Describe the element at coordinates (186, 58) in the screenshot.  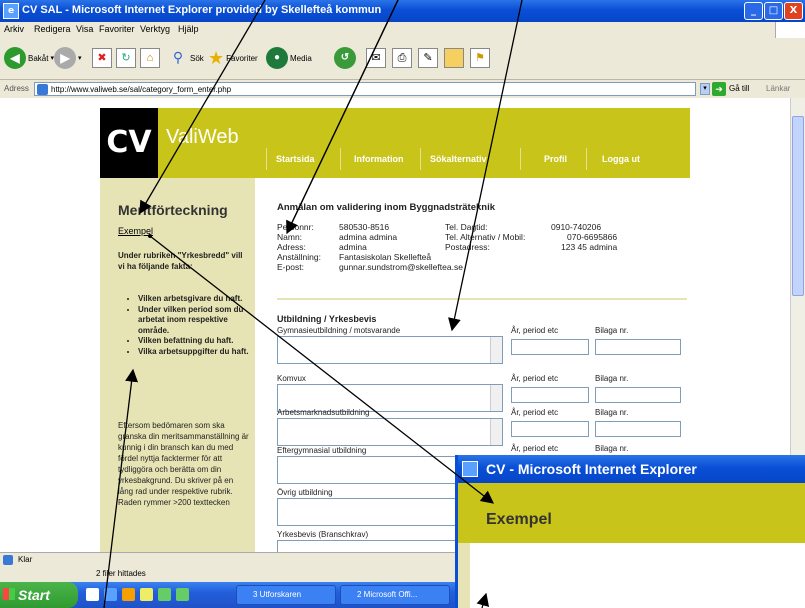
I see `search-button: ⚲ Sök` at that location.